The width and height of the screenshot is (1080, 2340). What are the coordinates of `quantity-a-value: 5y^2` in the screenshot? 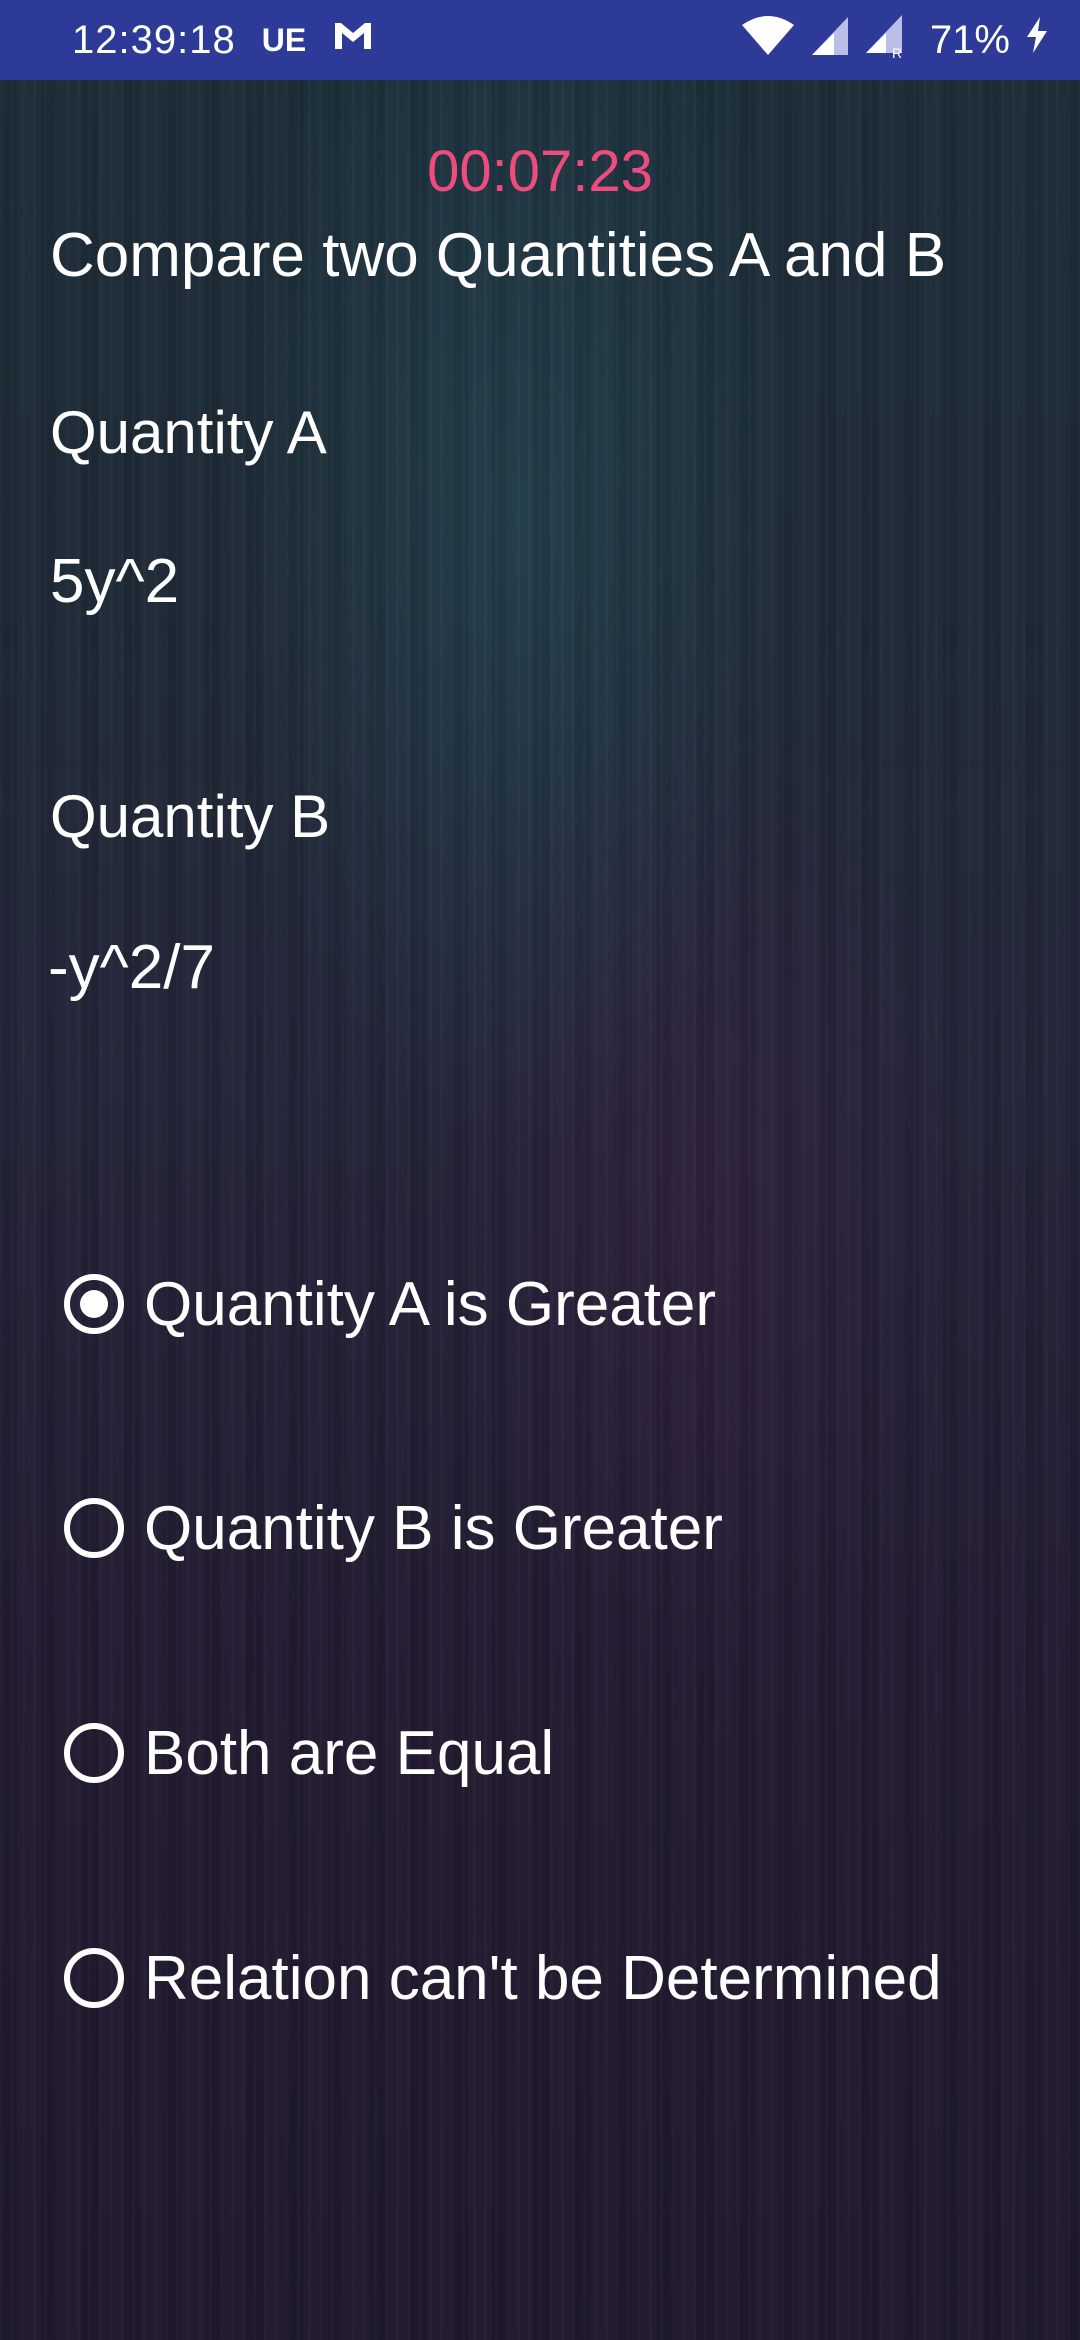 It's located at (115, 581).